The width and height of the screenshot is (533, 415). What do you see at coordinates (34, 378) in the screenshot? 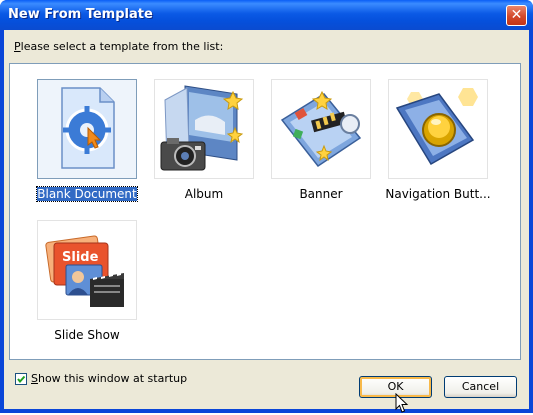
I see `startup-hotkey: S` at bounding box center [34, 378].